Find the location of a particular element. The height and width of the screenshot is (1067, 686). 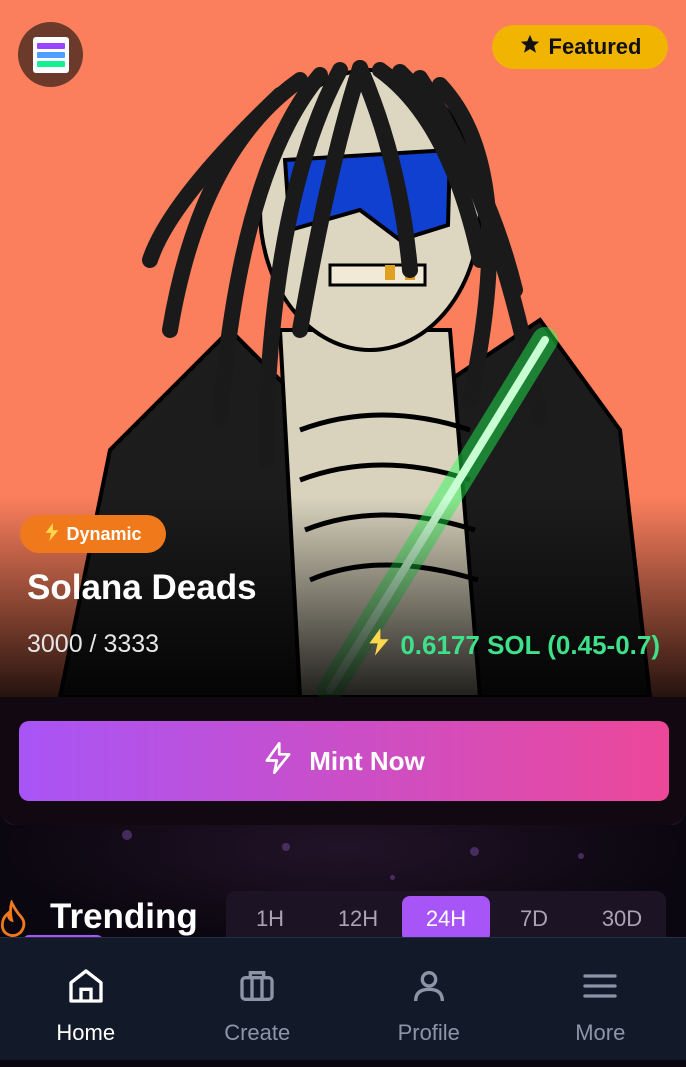

dynamic-label: Dynamic is located at coordinates (104, 533).